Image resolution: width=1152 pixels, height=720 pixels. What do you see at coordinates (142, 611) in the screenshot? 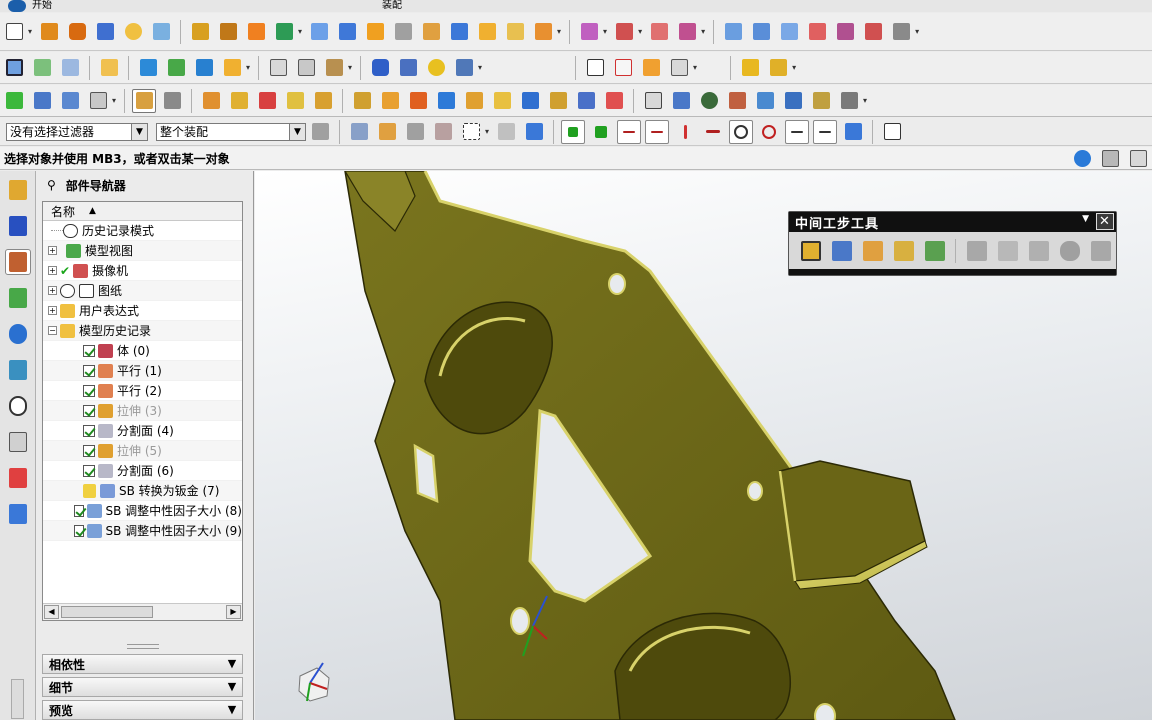
I see `tree-horizontal-scrollbar: ◀ ▶` at bounding box center [142, 611].